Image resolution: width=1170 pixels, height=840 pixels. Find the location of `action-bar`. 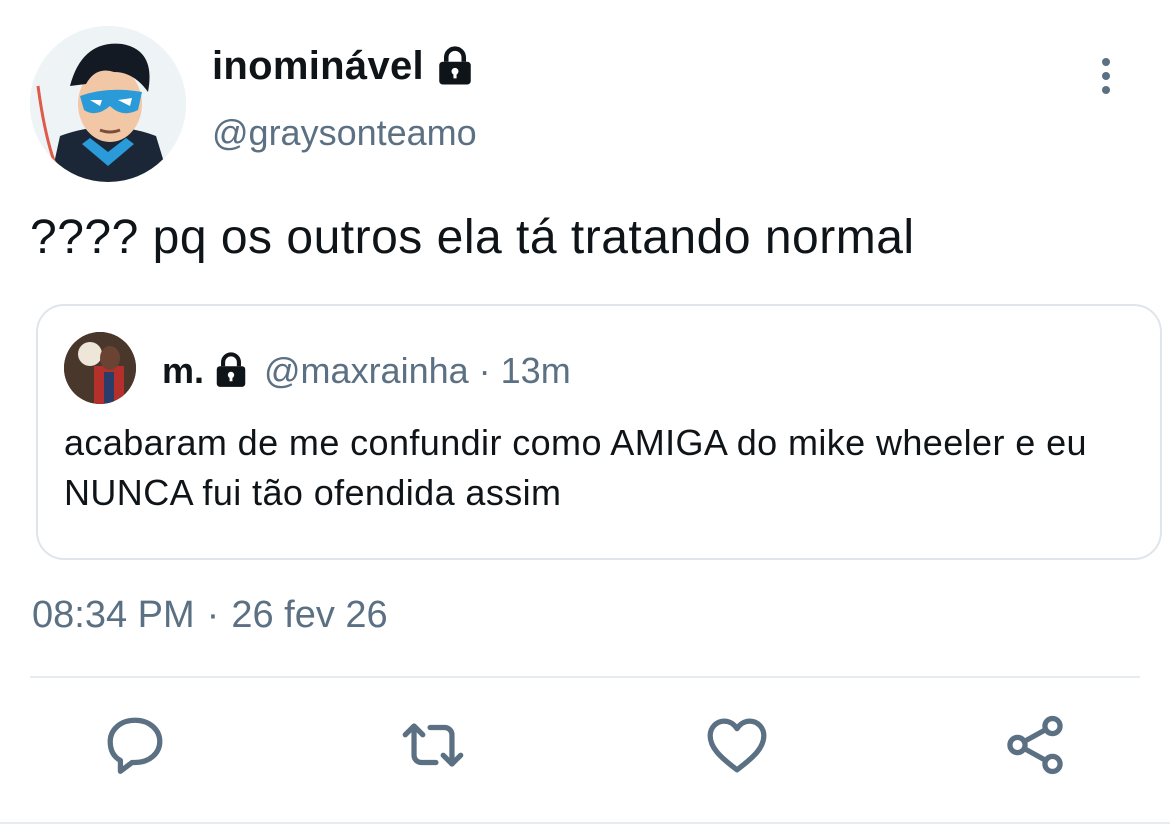

action-bar is located at coordinates (585, 750).